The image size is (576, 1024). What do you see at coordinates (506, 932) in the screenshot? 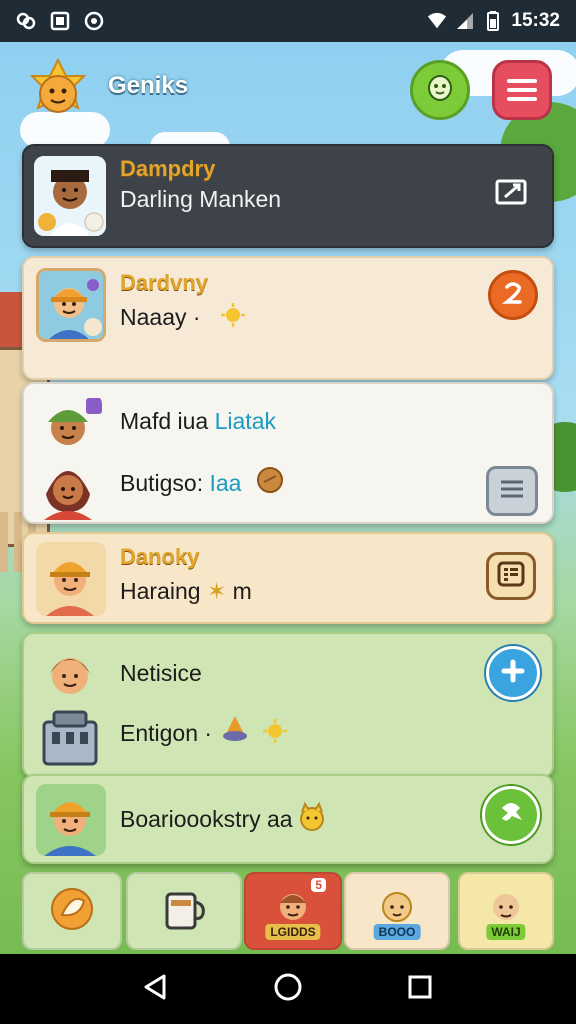
I see `nav-label: WAIJ` at bounding box center [506, 932].